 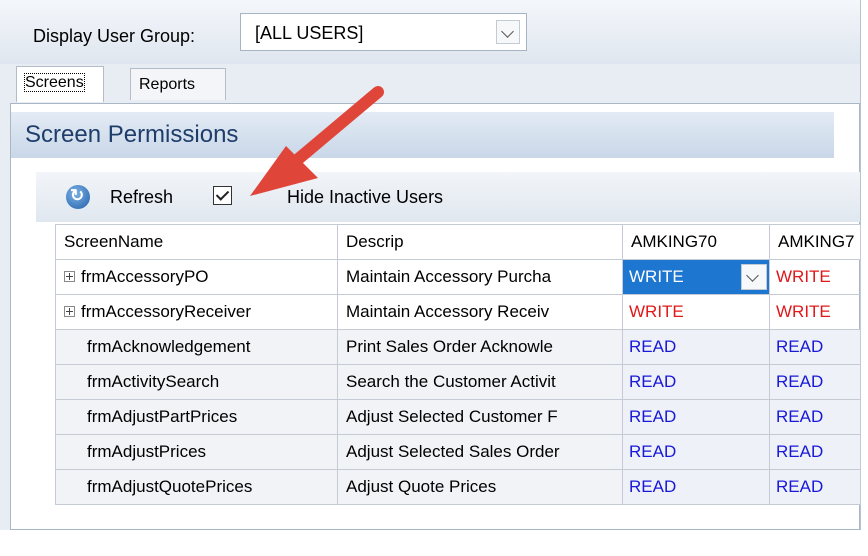 I want to click on tab-screens: Screens, so click(x=60, y=84).